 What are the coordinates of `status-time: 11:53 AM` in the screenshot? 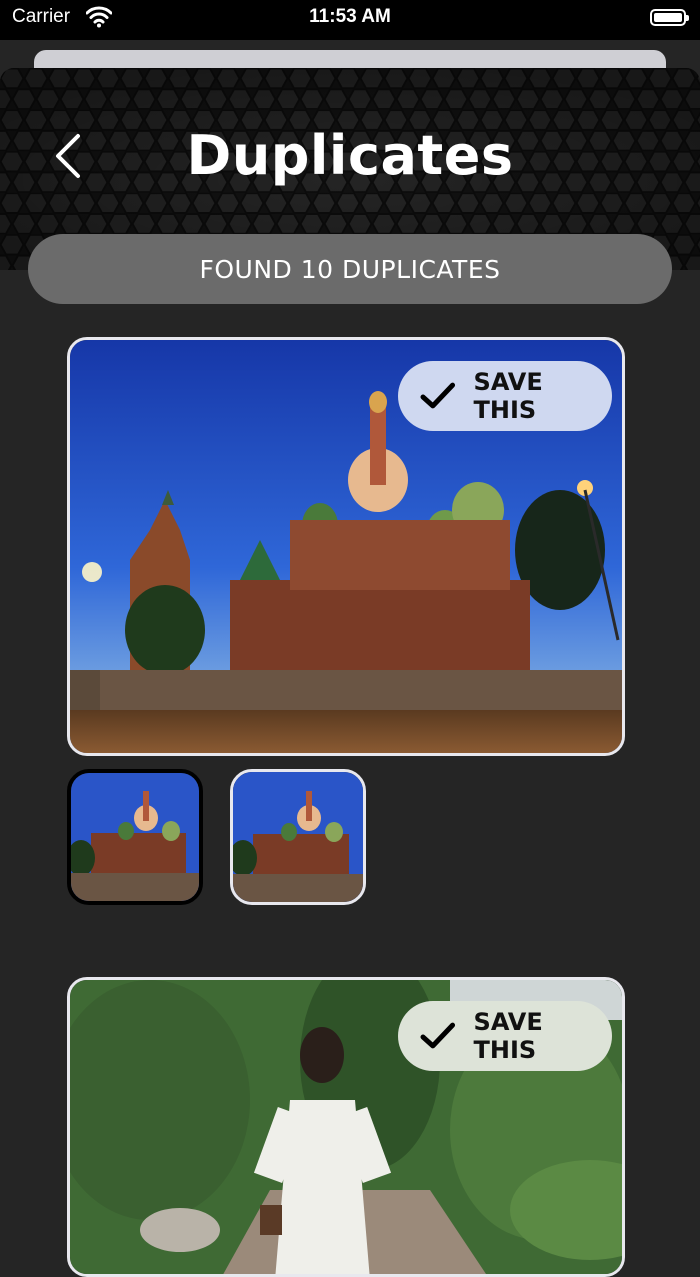 It's located at (350, 16).